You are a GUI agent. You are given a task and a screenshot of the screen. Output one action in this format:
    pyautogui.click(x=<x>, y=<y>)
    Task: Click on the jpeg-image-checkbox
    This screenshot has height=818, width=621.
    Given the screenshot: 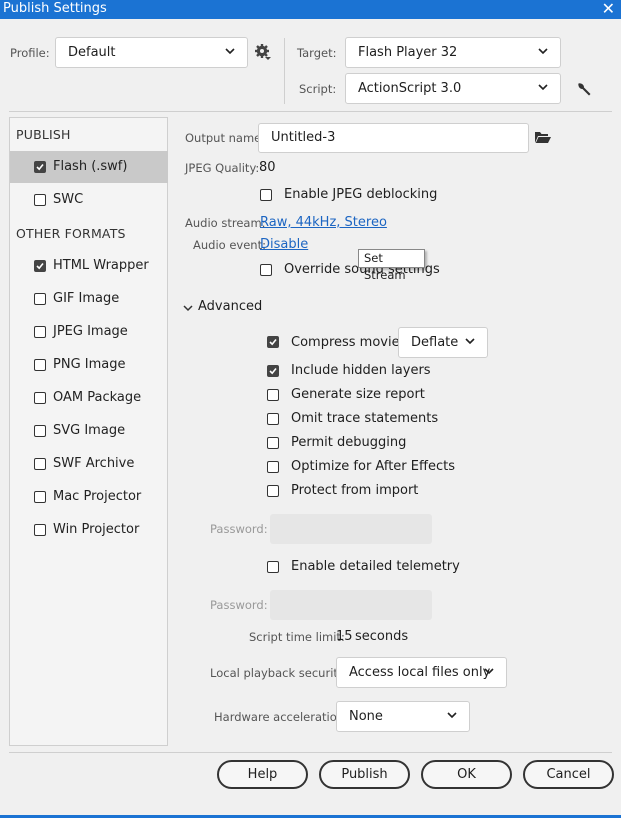 What is the action you would take?
    pyautogui.click(x=40, y=332)
    